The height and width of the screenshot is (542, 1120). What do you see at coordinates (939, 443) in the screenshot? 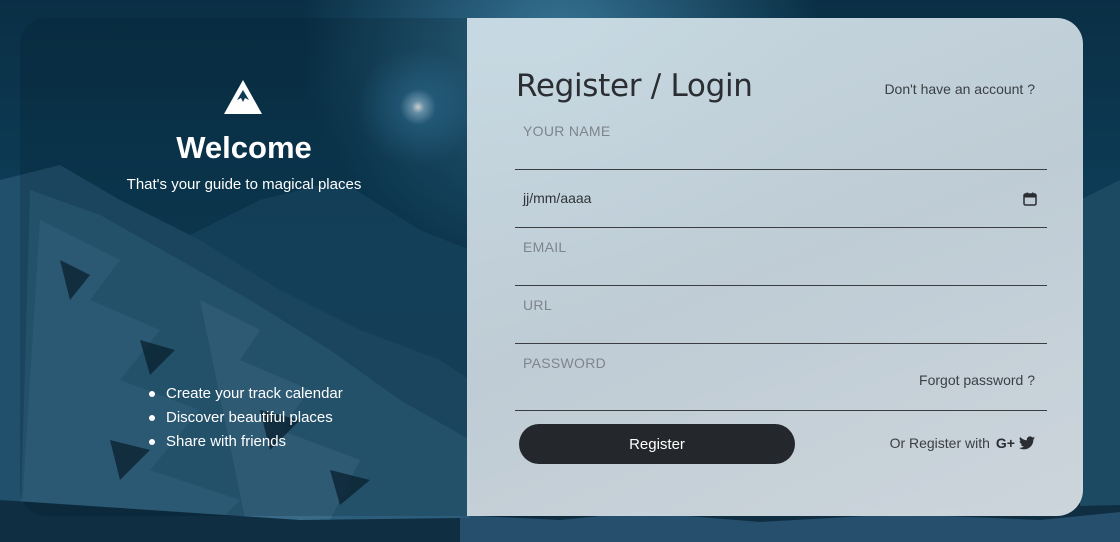
I see `or-register-label: Or Register with` at bounding box center [939, 443].